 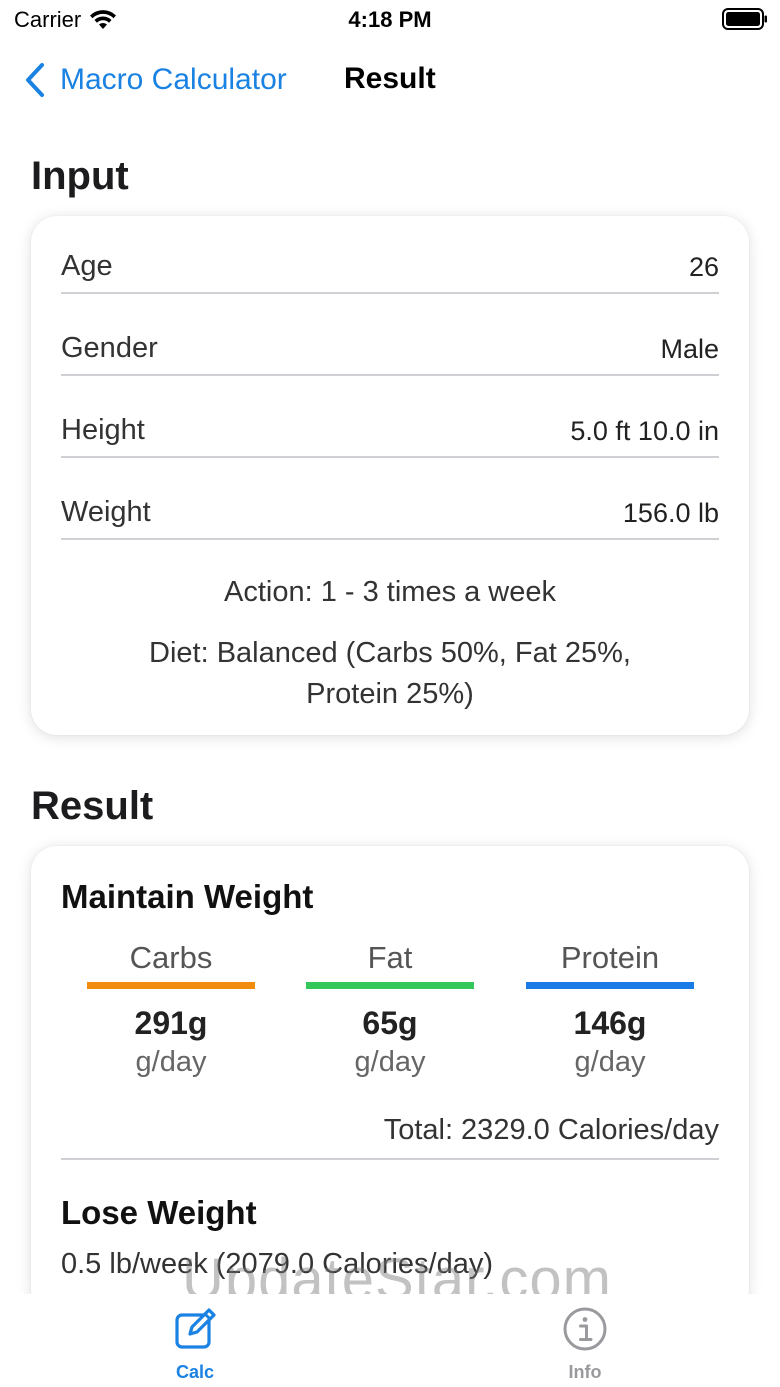 What do you see at coordinates (103, 430) in the screenshot?
I see `height-label: Height` at bounding box center [103, 430].